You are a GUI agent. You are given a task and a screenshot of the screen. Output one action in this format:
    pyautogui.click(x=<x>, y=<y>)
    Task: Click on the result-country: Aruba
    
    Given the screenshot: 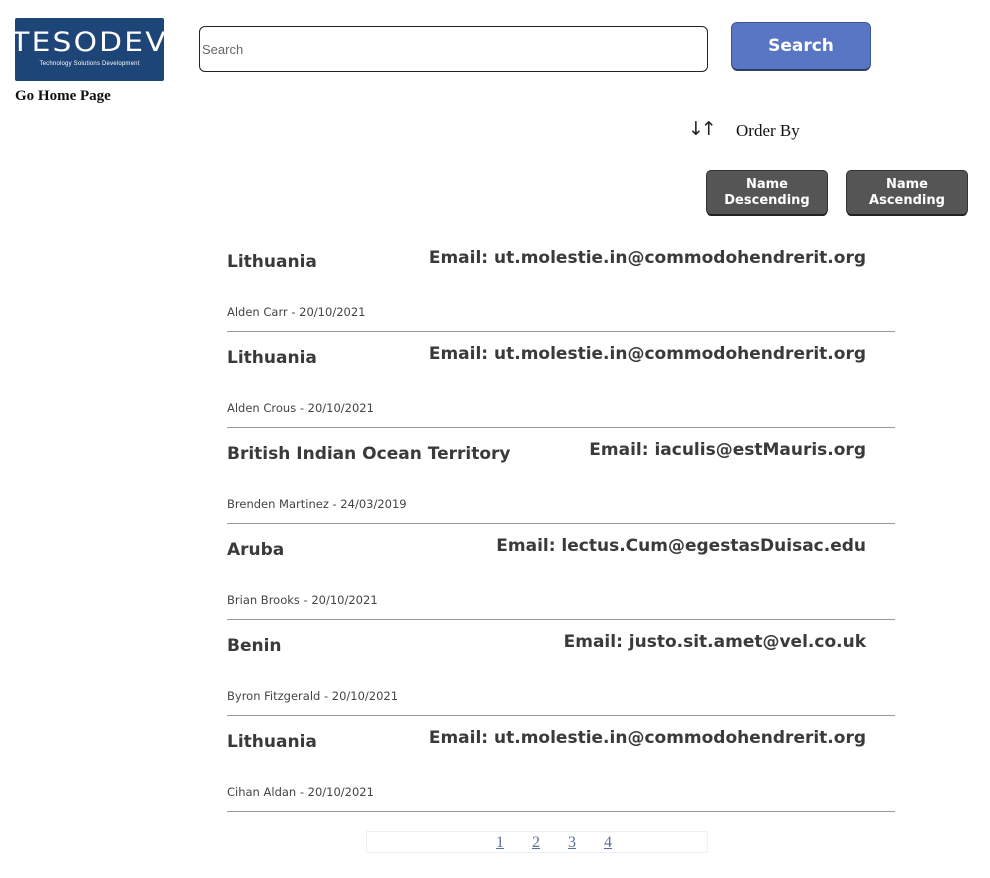 What is the action you would take?
    pyautogui.click(x=256, y=550)
    